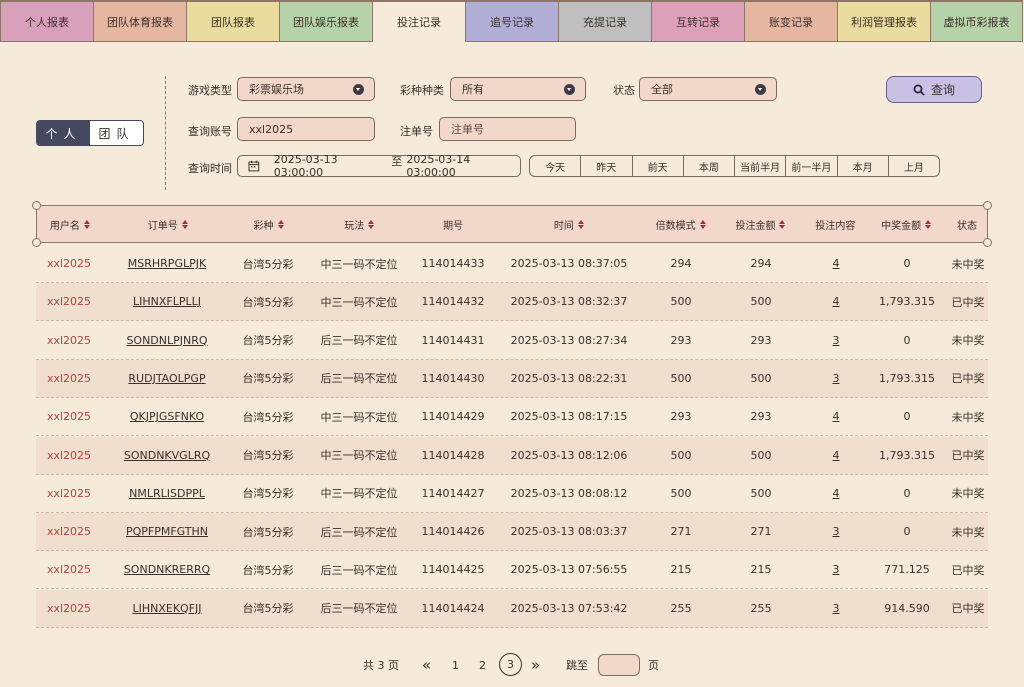 The height and width of the screenshot is (687, 1024). Describe the element at coordinates (604, 21) in the screenshot. I see `tab-6: 充提记录` at that location.